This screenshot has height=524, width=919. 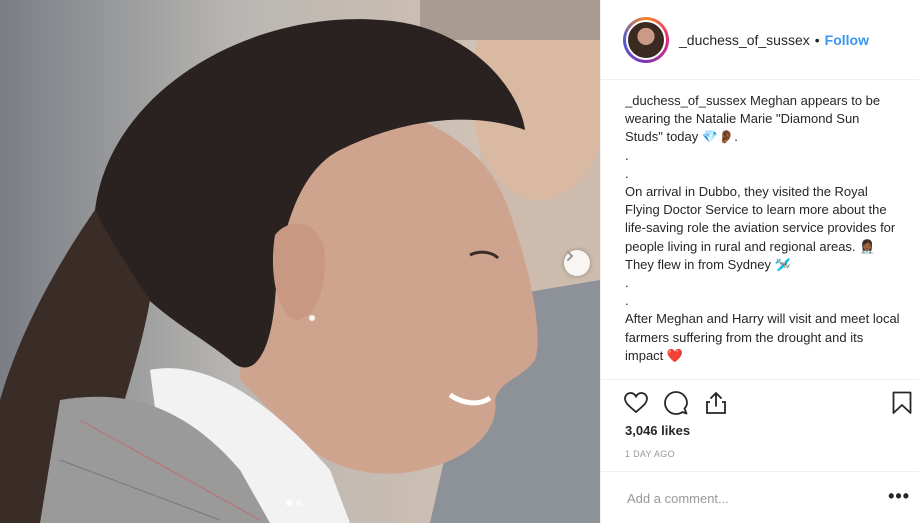 I want to click on next-slide-button, so click(x=577, y=263).